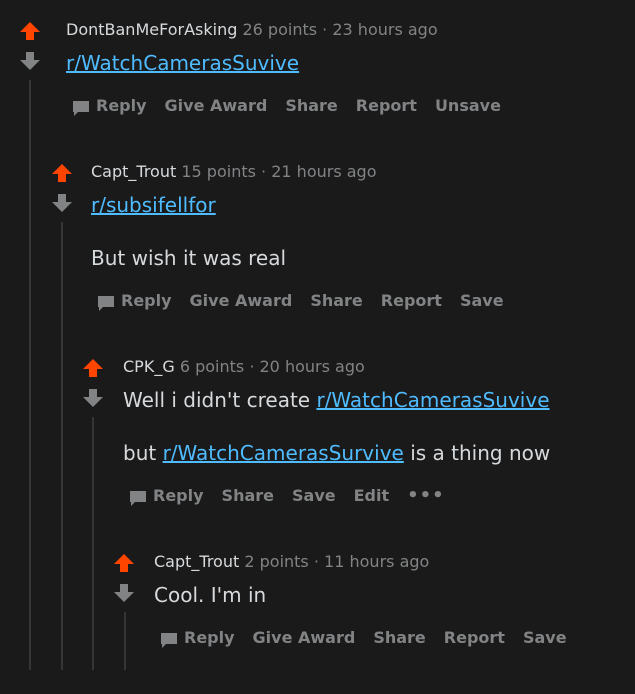 The width and height of the screenshot is (635, 694). I want to click on comment-body-line: But wish it was real, so click(188, 258).